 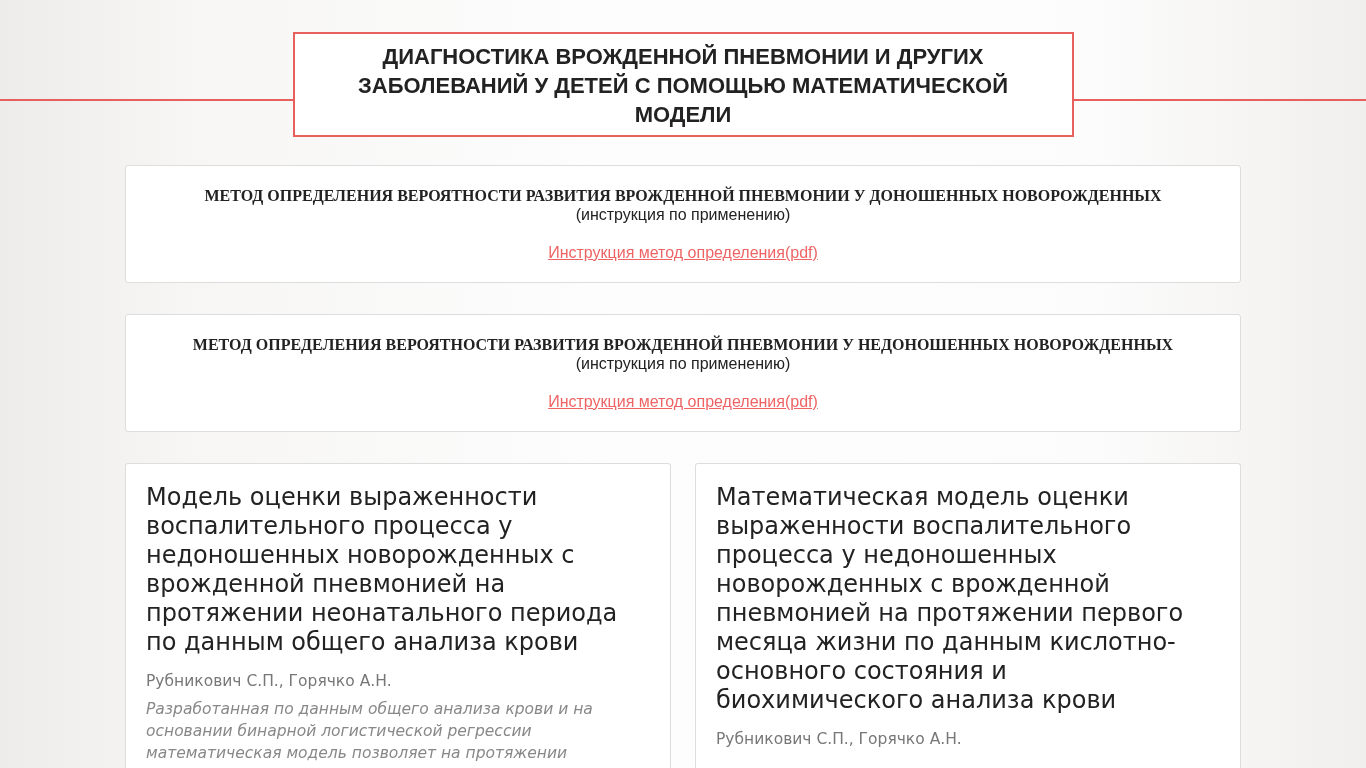 What do you see at coordinates (683, 344) in the screenshot?
I see `method-title: МЕТОД ОПРЕДЕЛЕНИЯ ВЕРОЯТНОСТИ РАЗВИТИЯ ВРОЖДЕННОЙ ПНЕВМОНИИ У НЕДОНОШЕННЫХ НОВОРОЖДЕННЫХ` at bounding box center [683, 344].